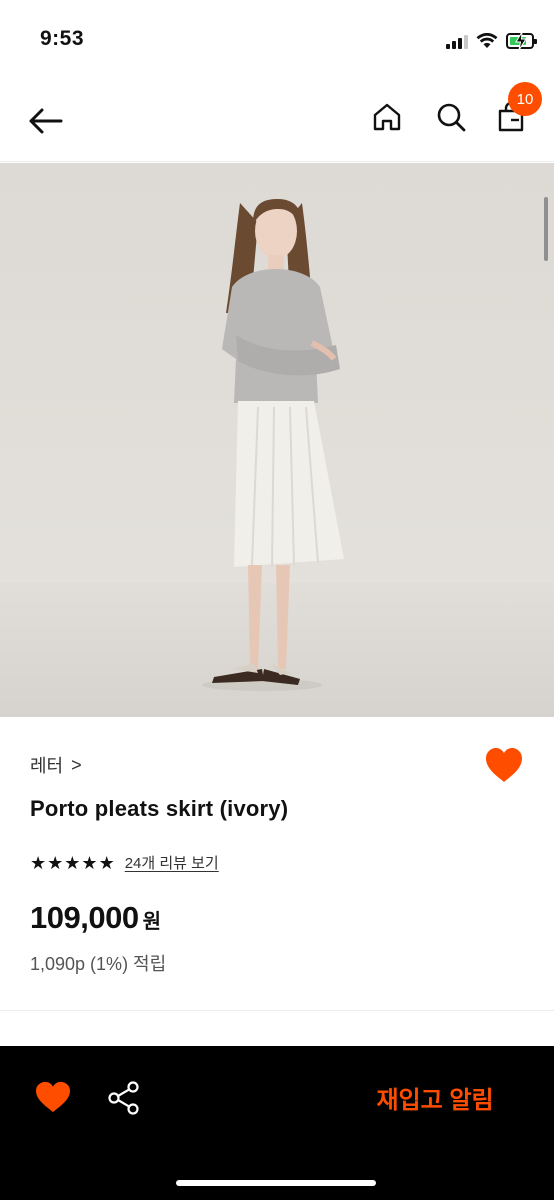 This screenshot has height=1200, width=554. Describe the element at coordinates (525, 99) in the screenshot. I see `cart-count-badge: 10` at that location.